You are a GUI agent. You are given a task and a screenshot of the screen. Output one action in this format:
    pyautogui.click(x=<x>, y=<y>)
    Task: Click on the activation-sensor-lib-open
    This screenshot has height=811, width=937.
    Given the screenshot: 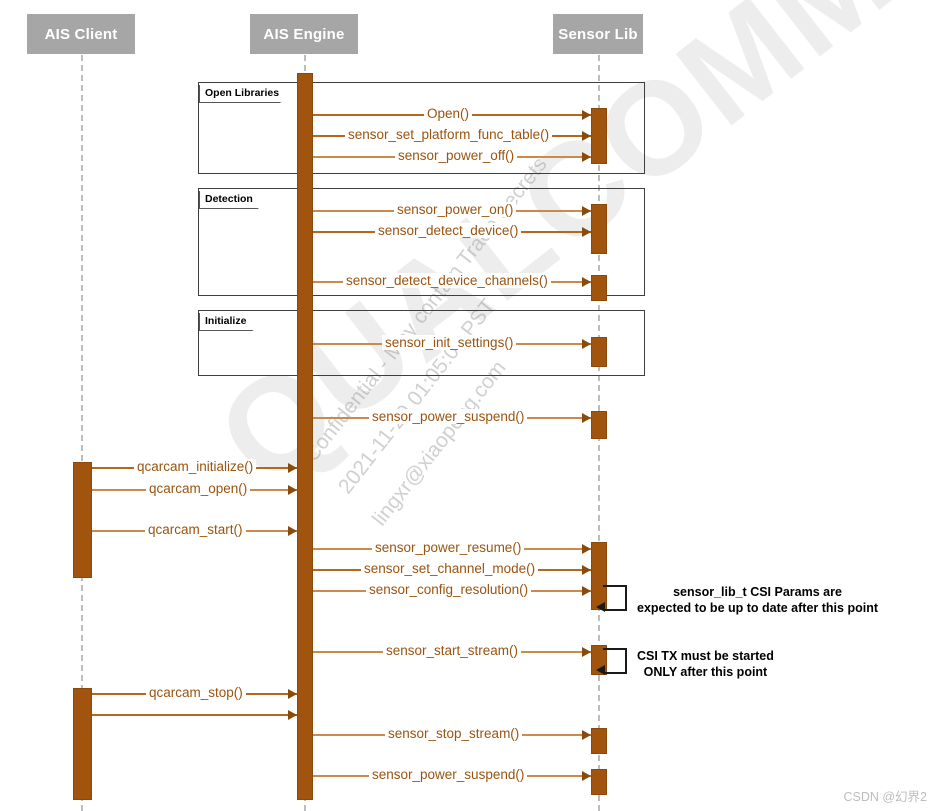 What is the action you would take?
    pyautogui.click(x=599, y=136)
    